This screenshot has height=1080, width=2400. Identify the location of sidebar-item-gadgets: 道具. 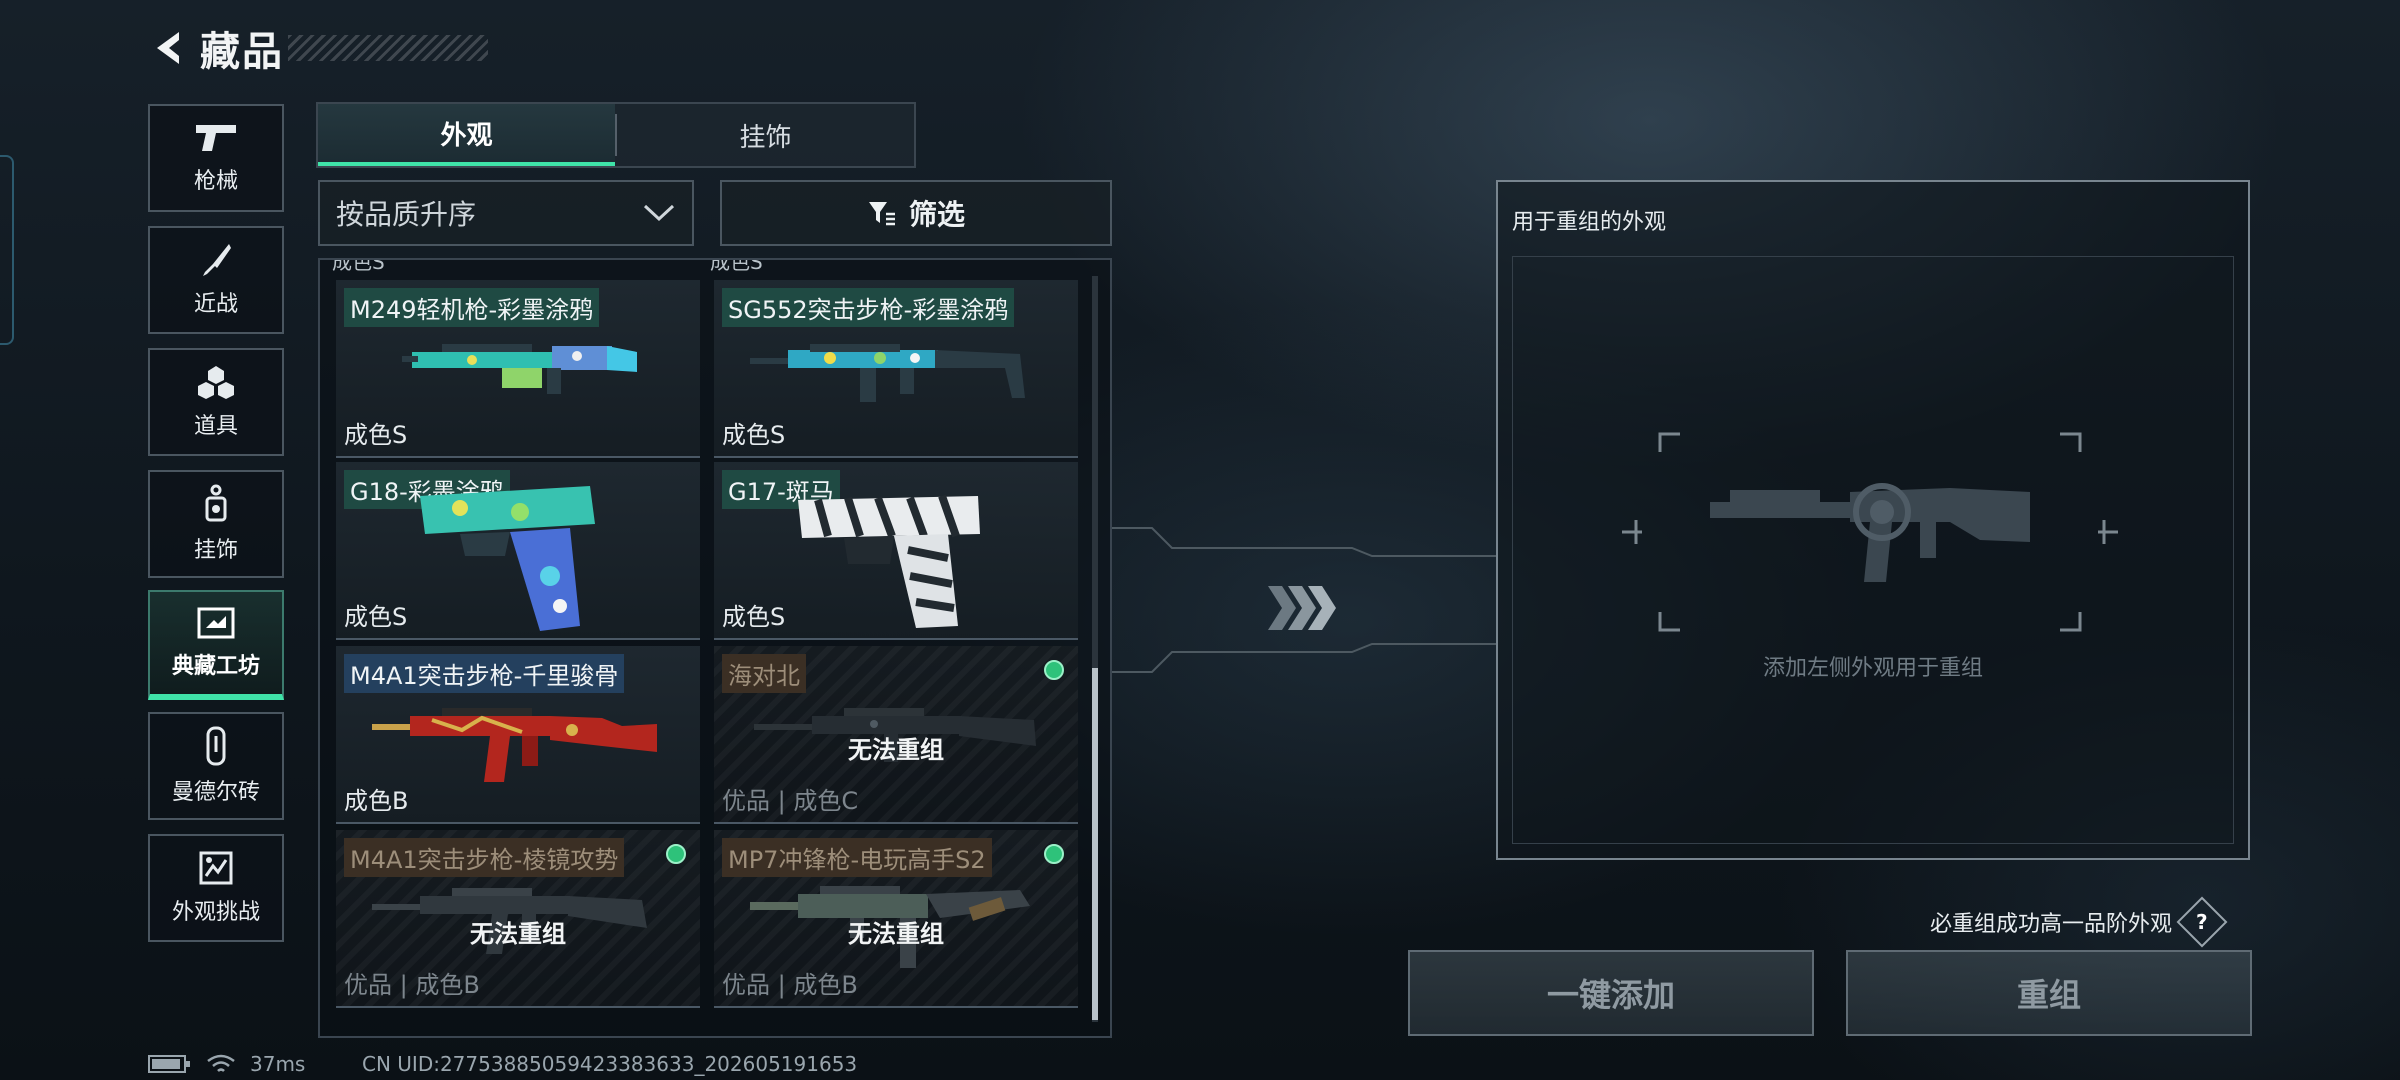
(216, 402).